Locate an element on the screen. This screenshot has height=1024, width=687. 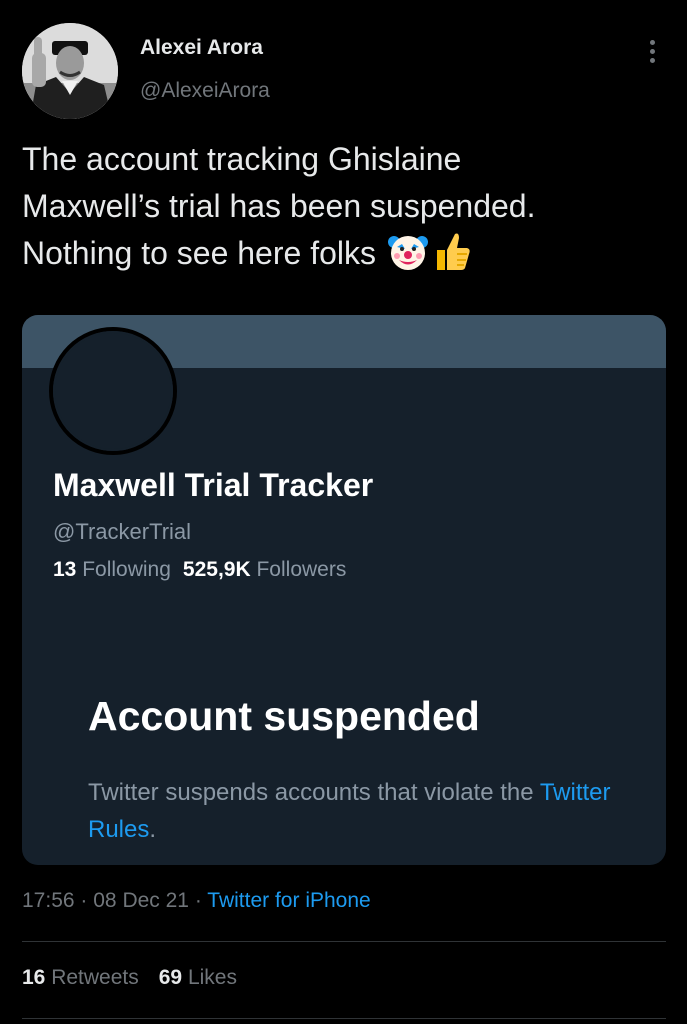
card-stats: 13 Following 525,9K Followers is located at coordinates (199, 570).